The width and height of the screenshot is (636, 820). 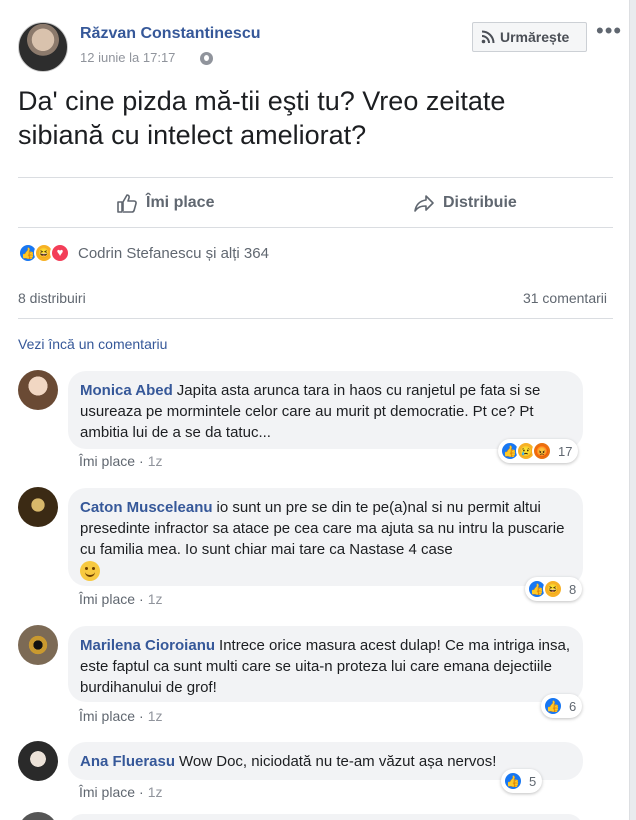 What do you see at coordinates (52, 298) in the screenshot?
I see `shares-count: 8 distribuiri` at bounding box center [52, 298].